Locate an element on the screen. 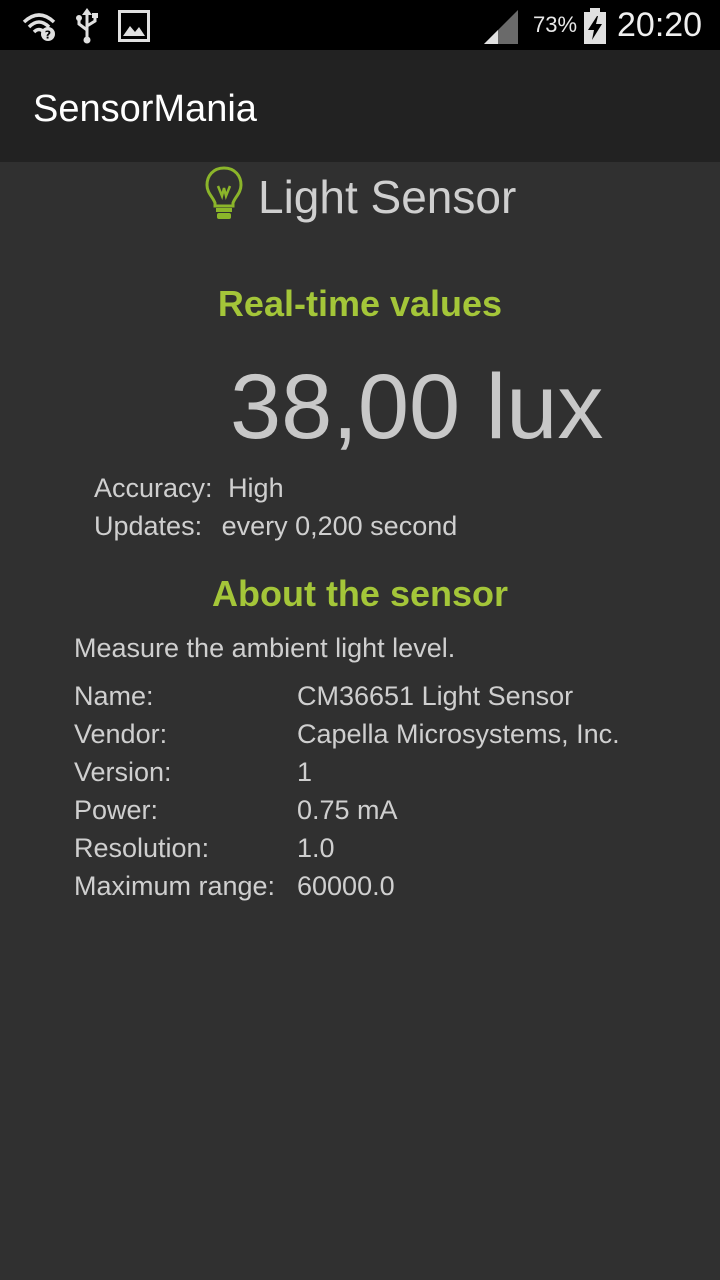  sensor-value: 38,00 lux is located at coordinates (417, 407).